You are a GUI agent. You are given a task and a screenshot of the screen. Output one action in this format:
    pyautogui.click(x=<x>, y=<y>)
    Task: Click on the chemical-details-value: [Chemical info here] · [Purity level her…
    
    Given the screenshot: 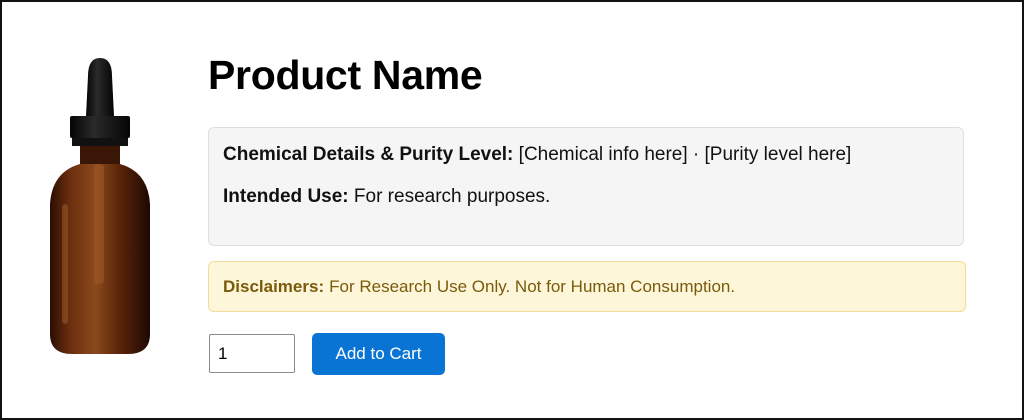 What is the action you would take?
    pyautogui.click(x=685, y=154)
    